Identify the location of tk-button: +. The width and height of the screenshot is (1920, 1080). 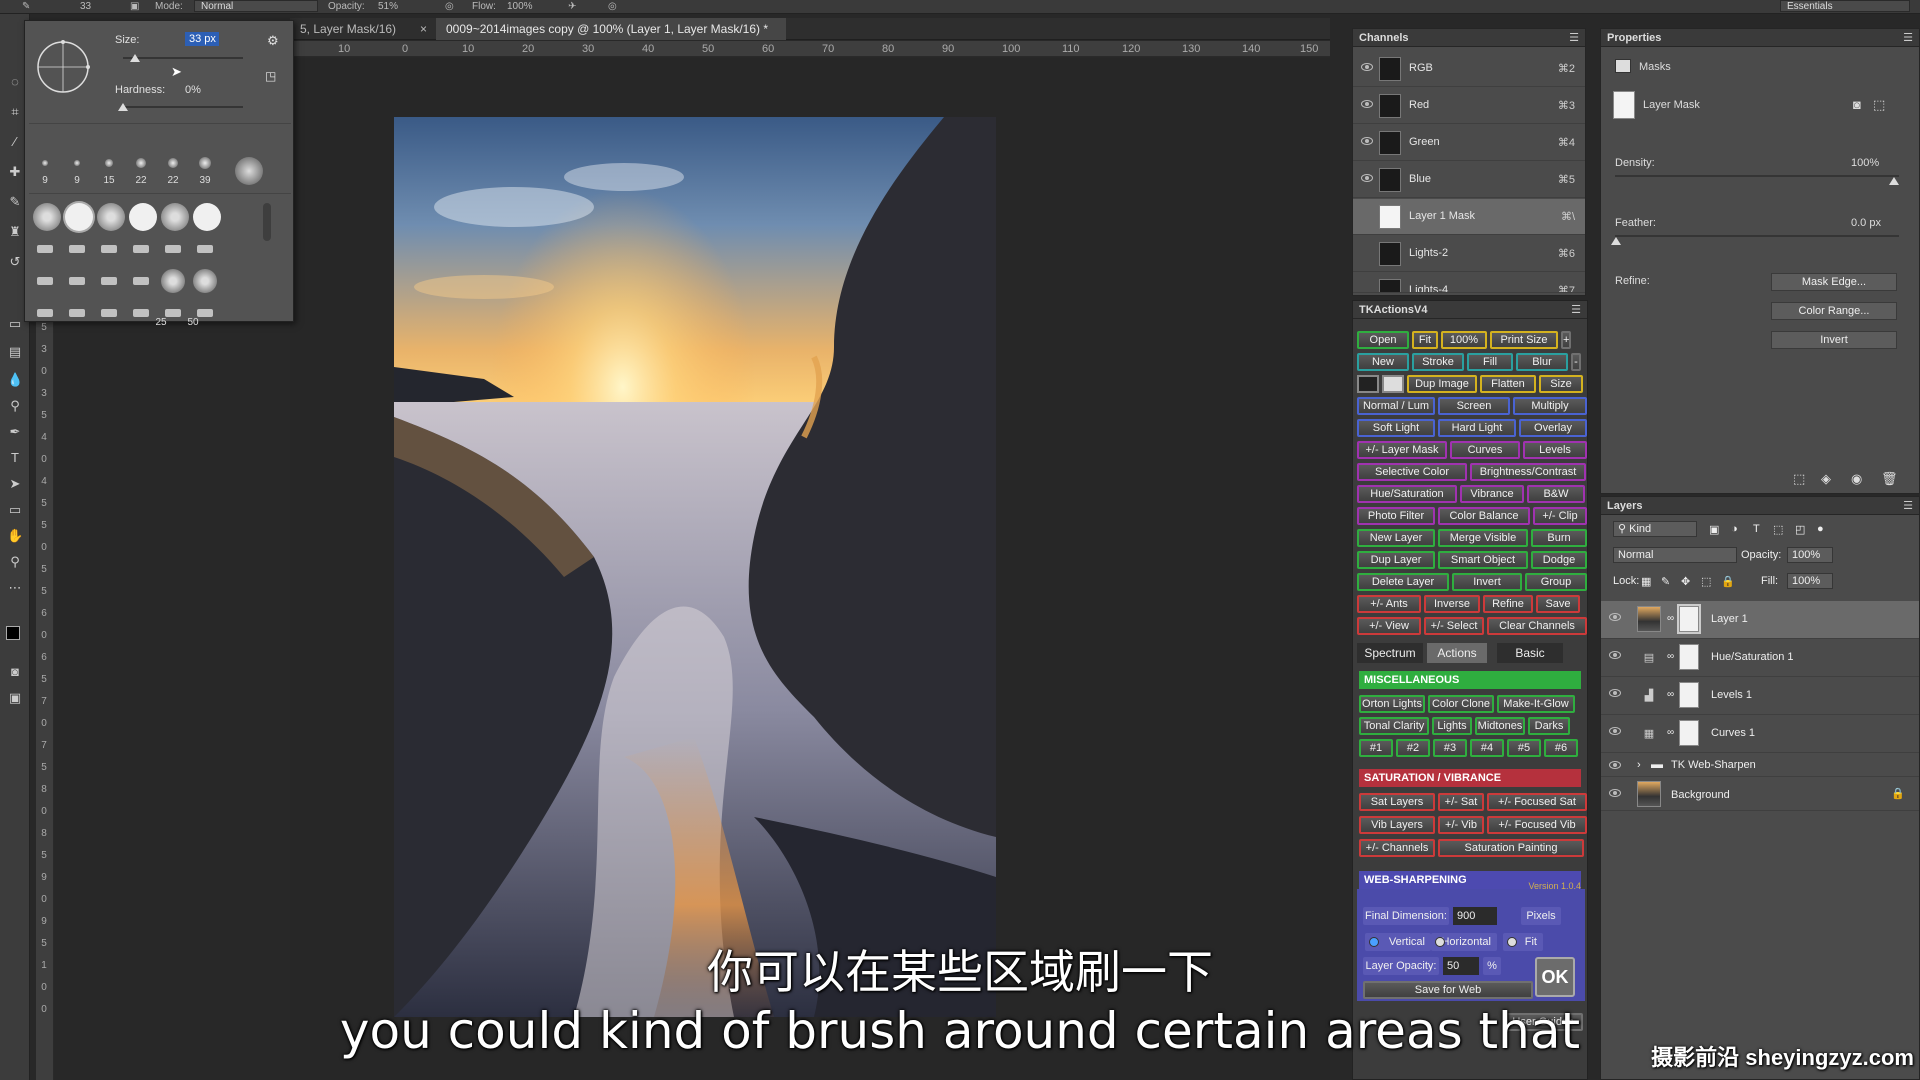
(1566, 340).